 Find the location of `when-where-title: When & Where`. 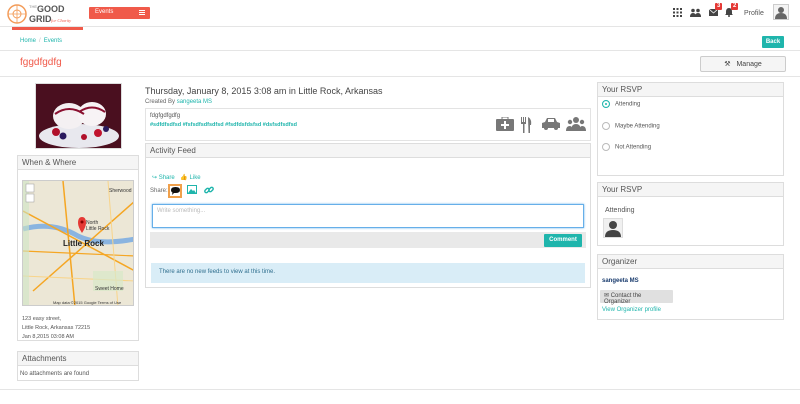

when-where-title: When & Where is located at coordinates (78, 163).